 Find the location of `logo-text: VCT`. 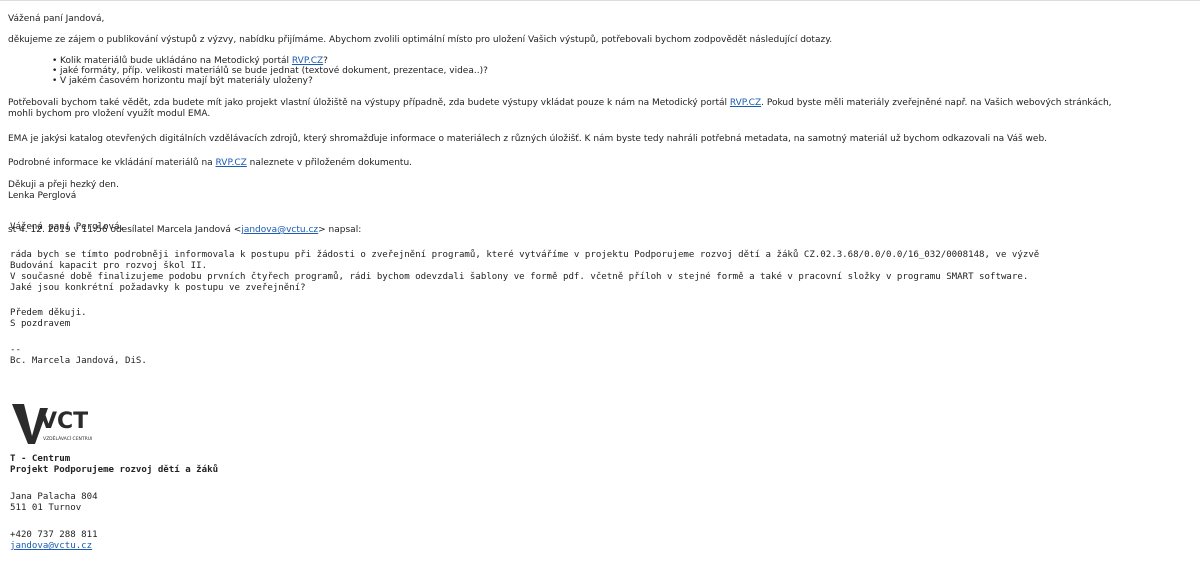

logo-text: VCT is located at coordinates (64, 421).